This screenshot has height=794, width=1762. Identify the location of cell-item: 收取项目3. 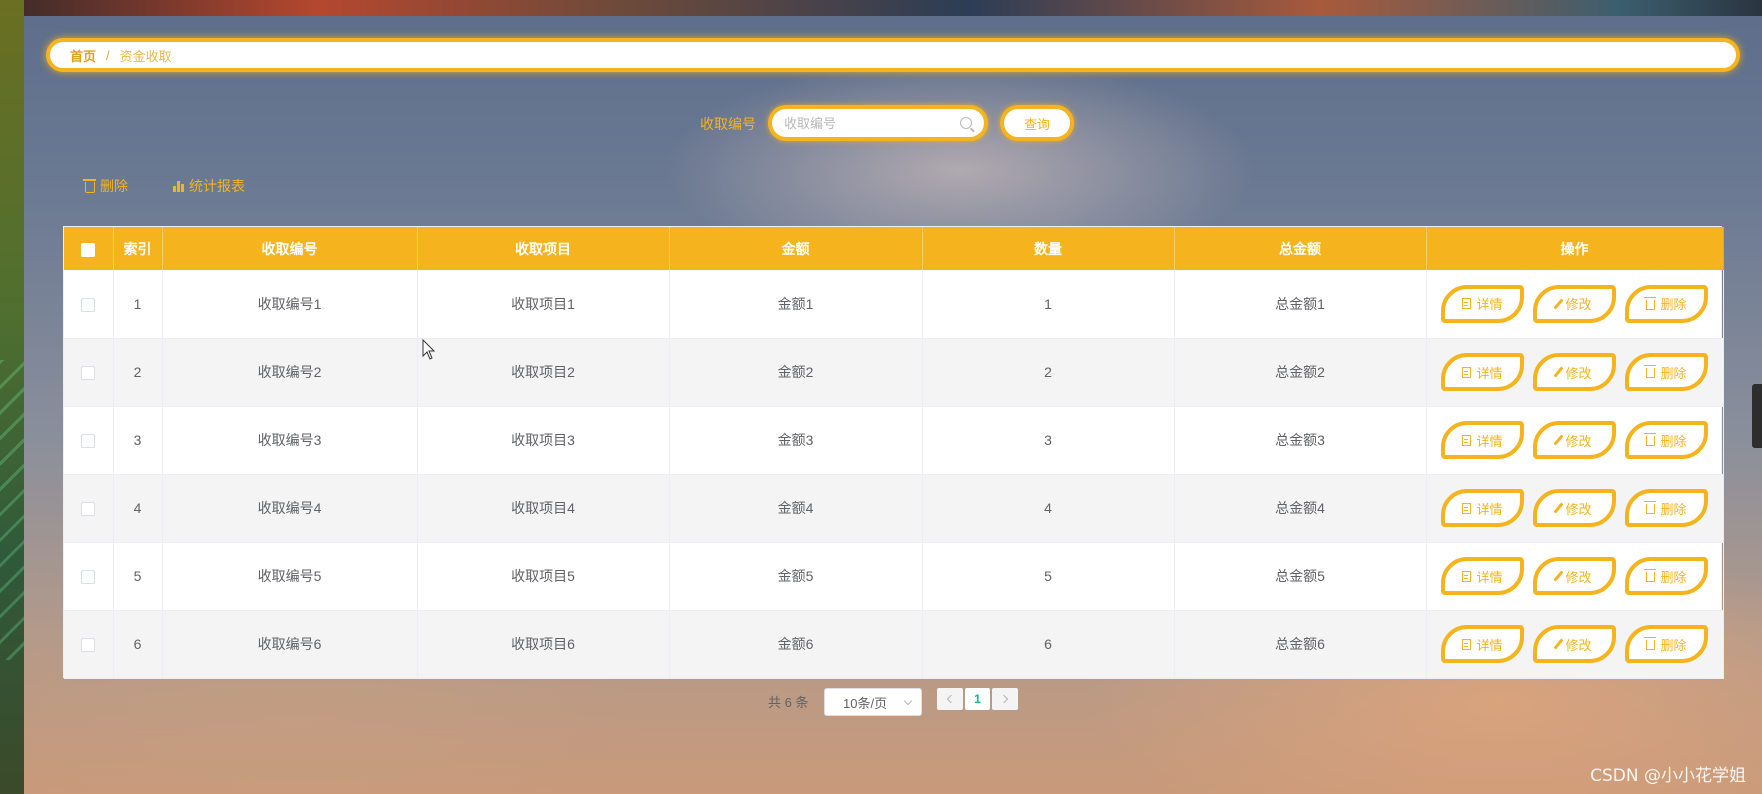
(543, 440).